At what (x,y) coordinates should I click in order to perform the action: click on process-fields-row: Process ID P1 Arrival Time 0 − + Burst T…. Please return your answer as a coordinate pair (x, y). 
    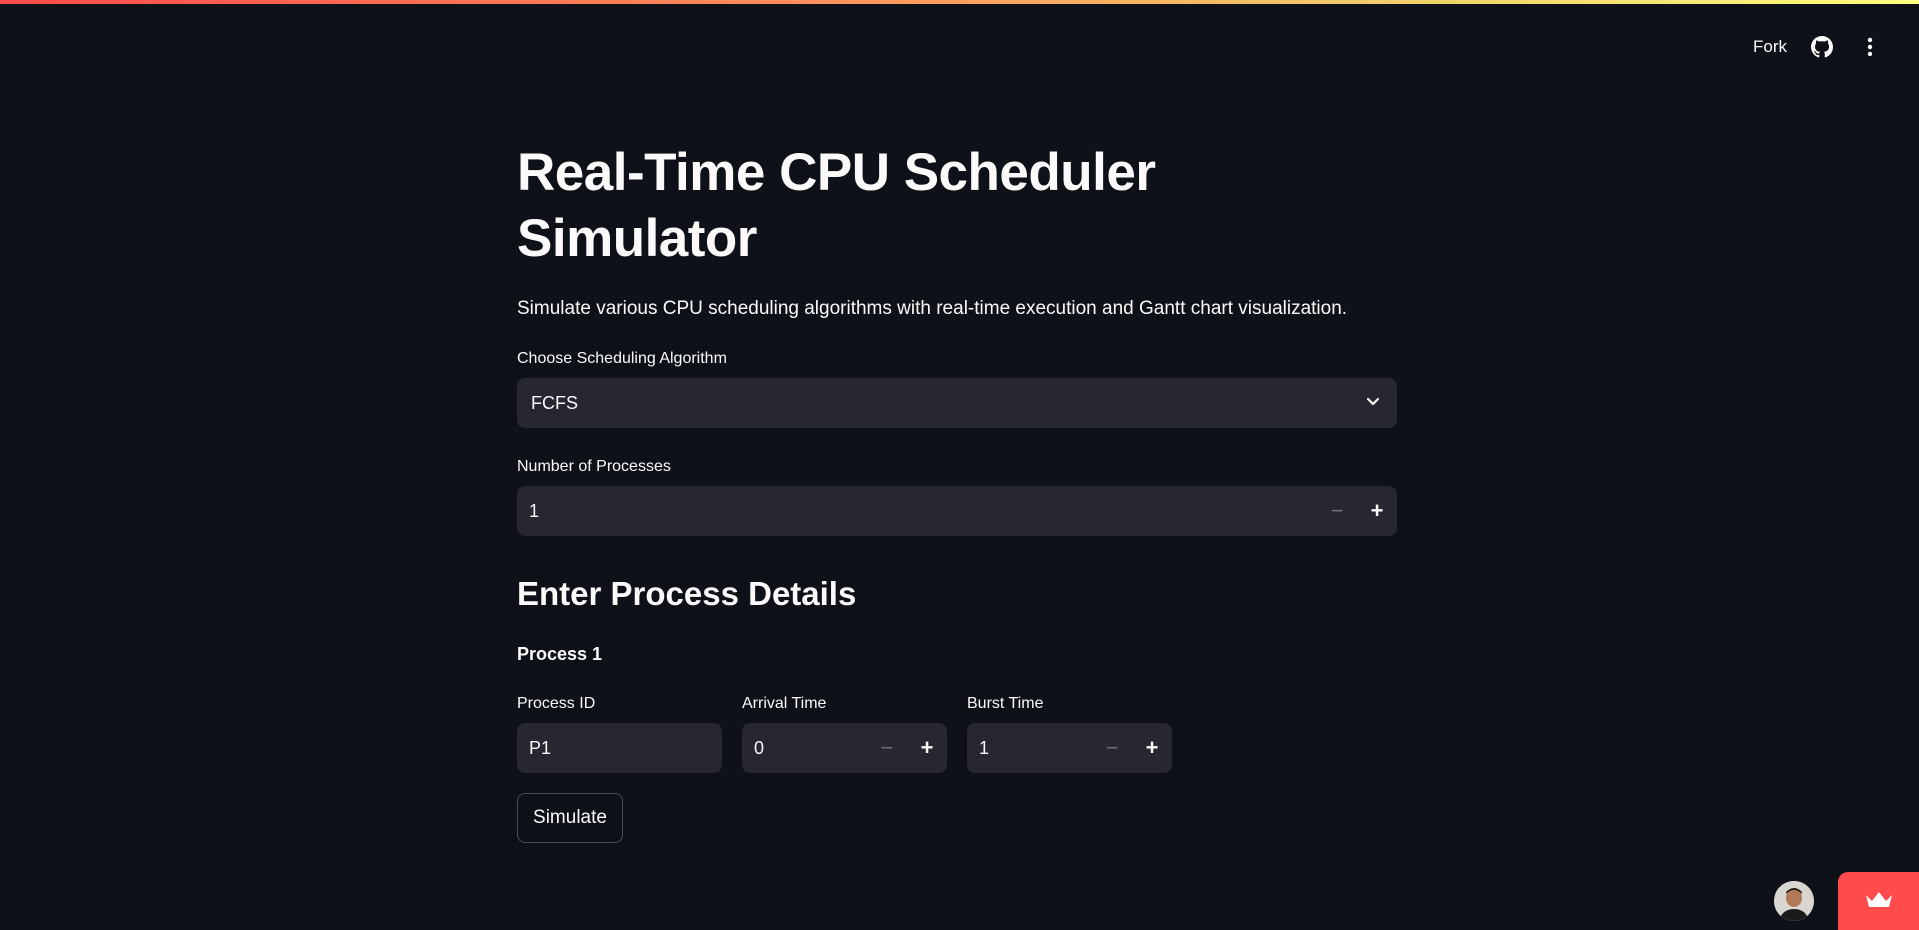
    Looking at the image, I should click on (957, 734).